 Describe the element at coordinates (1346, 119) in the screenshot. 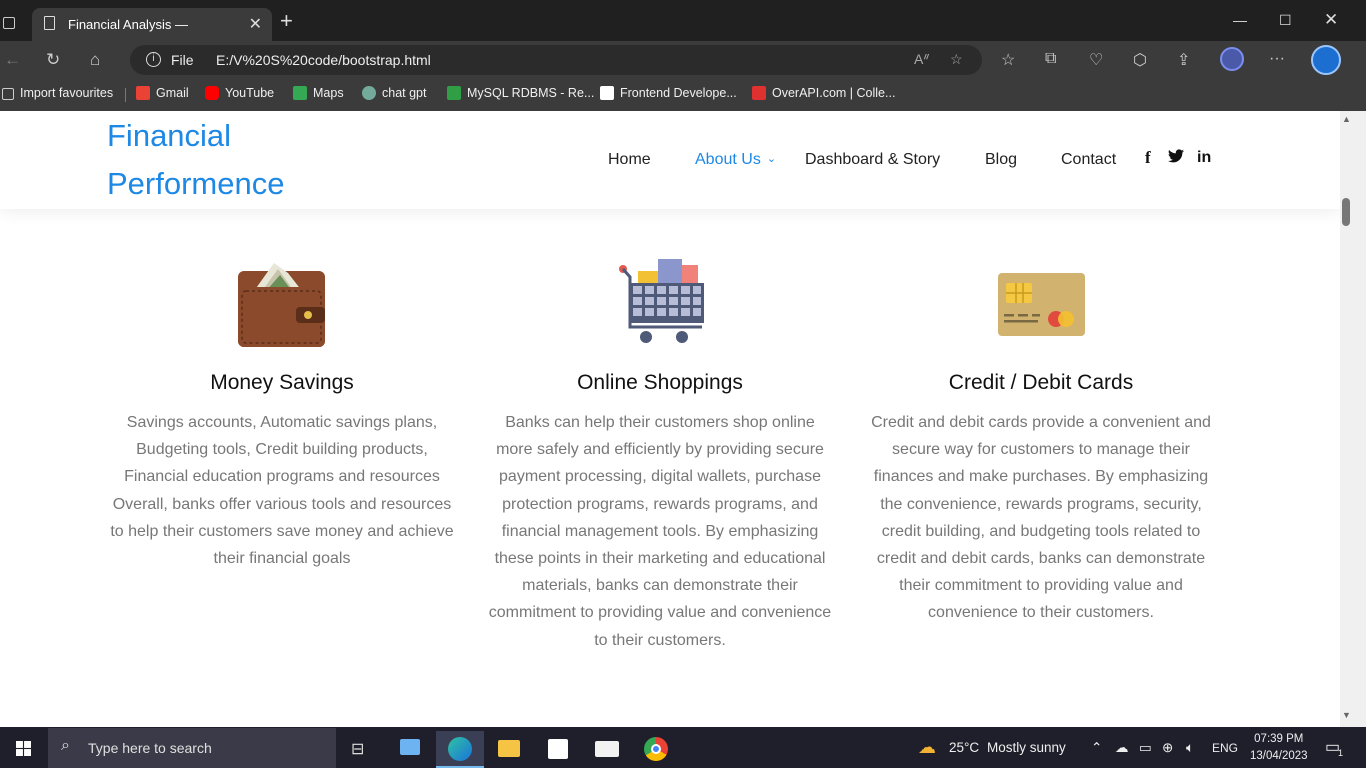

I see `scroll-up-arrow-icon: ▲` at that location.